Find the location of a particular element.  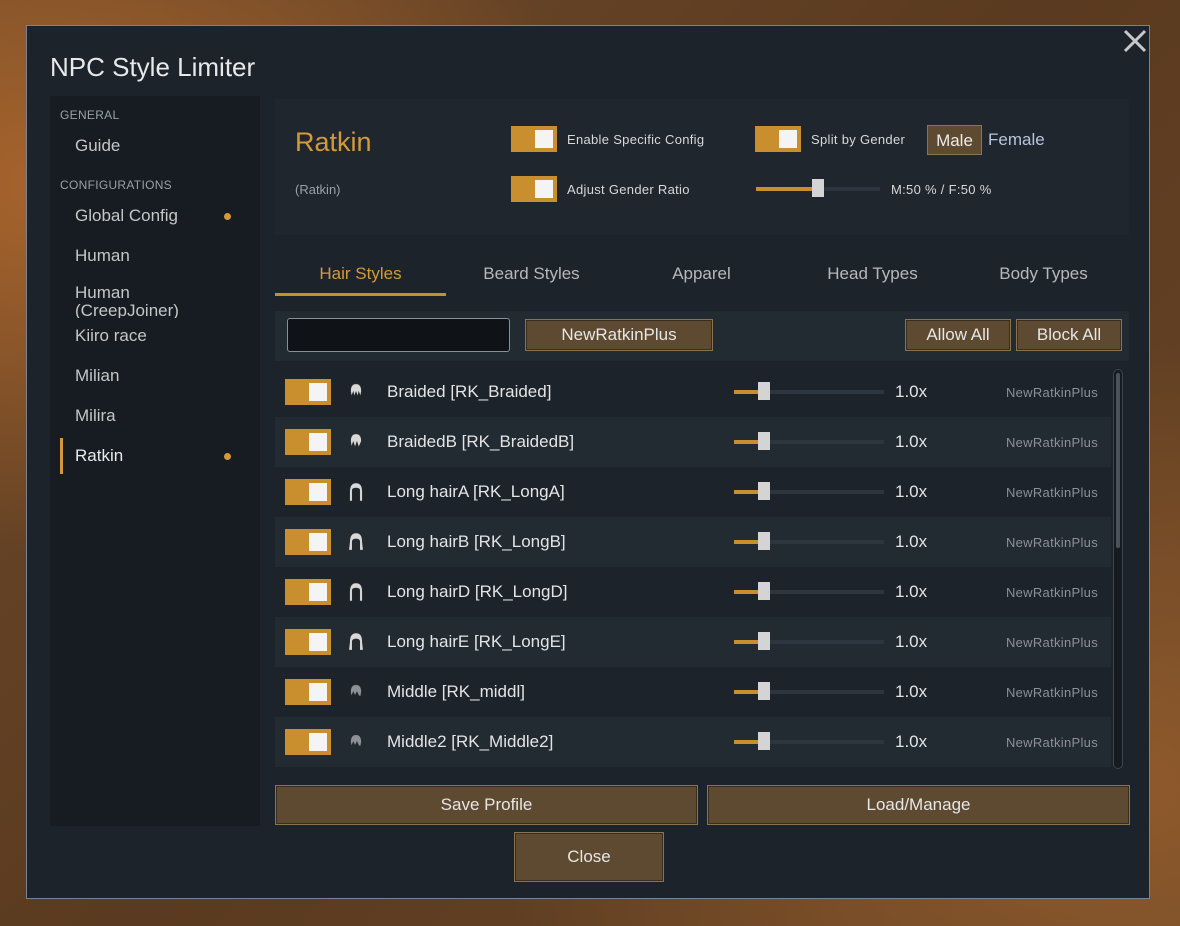

hair-style-name: Braided [RK_Braided] is located at coordinates (469, 391).